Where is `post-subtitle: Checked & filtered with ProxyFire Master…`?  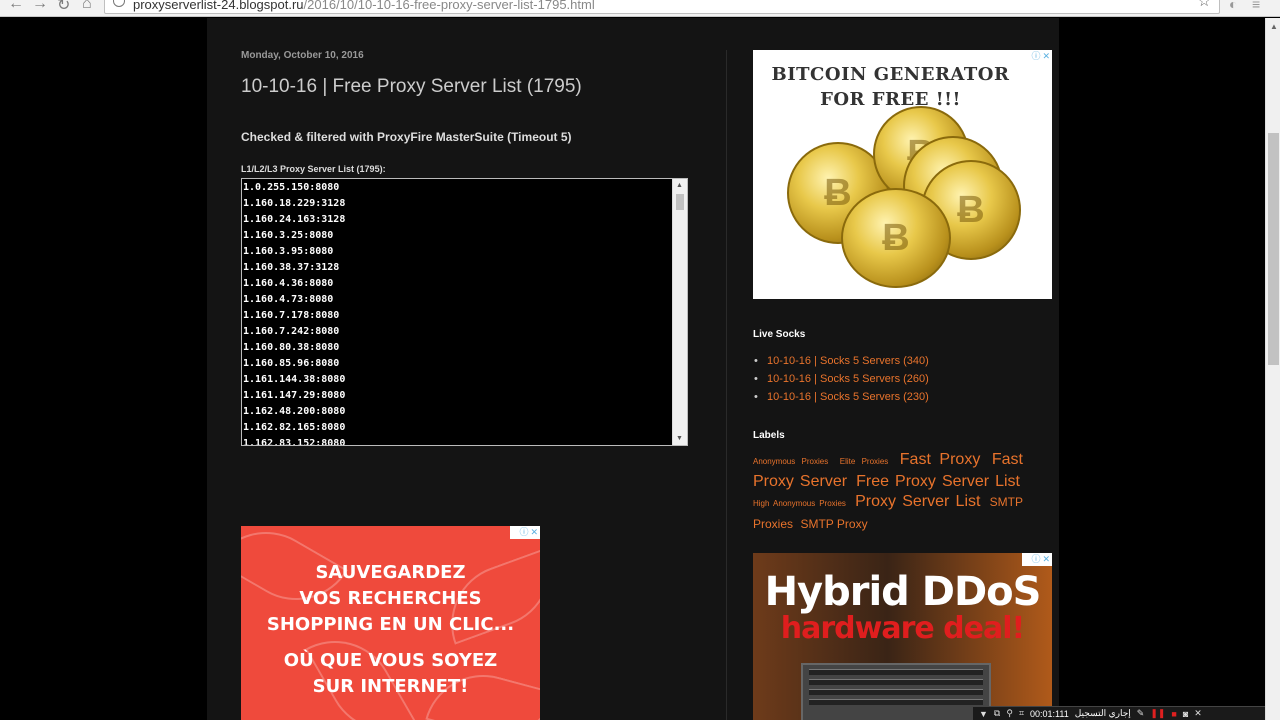
post-subtitle: Checked & filtered with ProxyFire Master… is located at coordinates (406, 137).